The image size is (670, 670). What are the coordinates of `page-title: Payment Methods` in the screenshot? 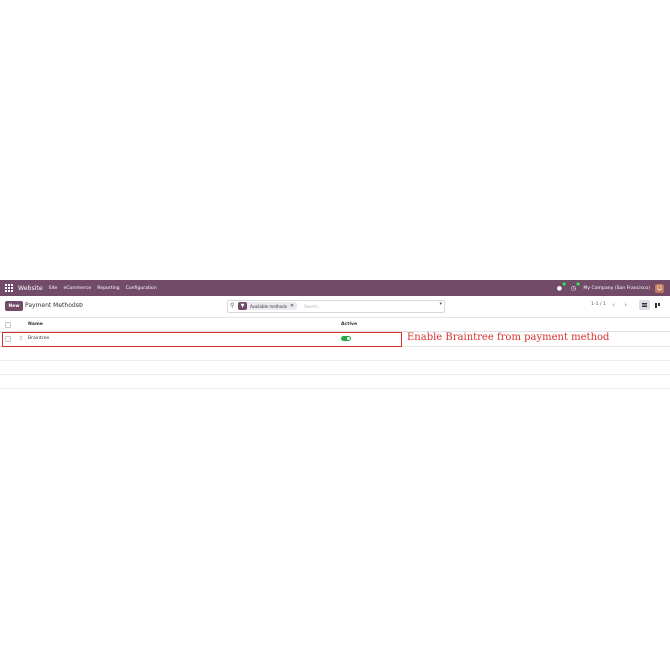 It's located at (52, 305).